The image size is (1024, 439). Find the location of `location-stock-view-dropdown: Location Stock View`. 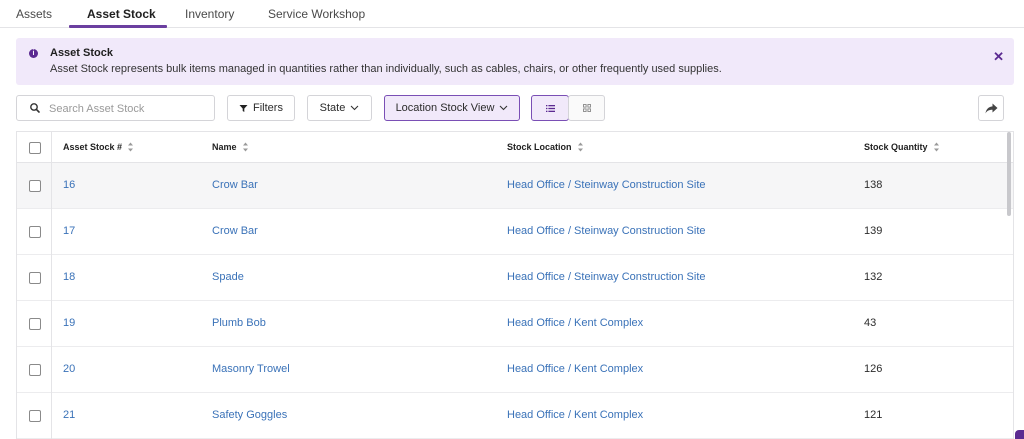

location-stock-view-dropdown: Location Stock View is located at coordinates (452, 108).